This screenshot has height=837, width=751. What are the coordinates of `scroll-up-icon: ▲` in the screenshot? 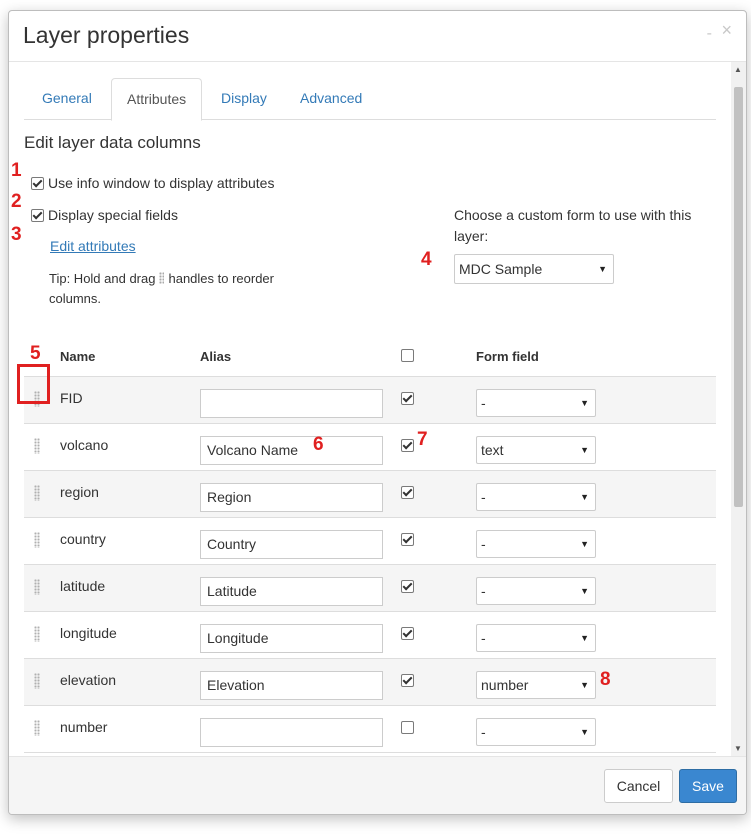 It's located at (738, 69).